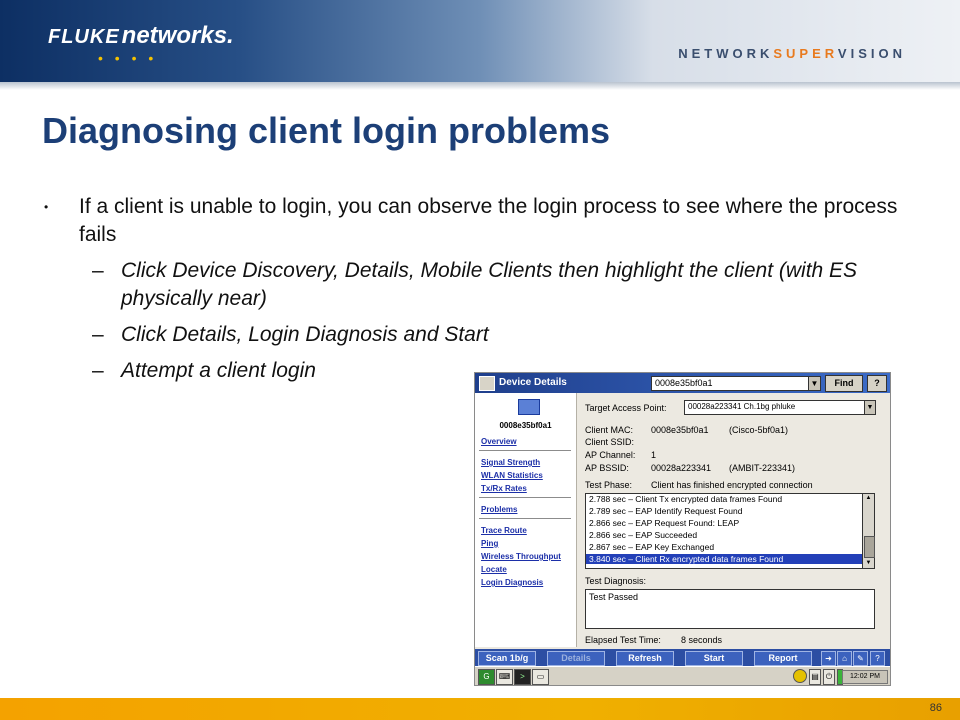 The height and width of the screenshot is (720, 960). What do you see at coordinates (844, 658) in the screenshot?
I see `home-icon: ⌂` at bounding box center [844, 658].